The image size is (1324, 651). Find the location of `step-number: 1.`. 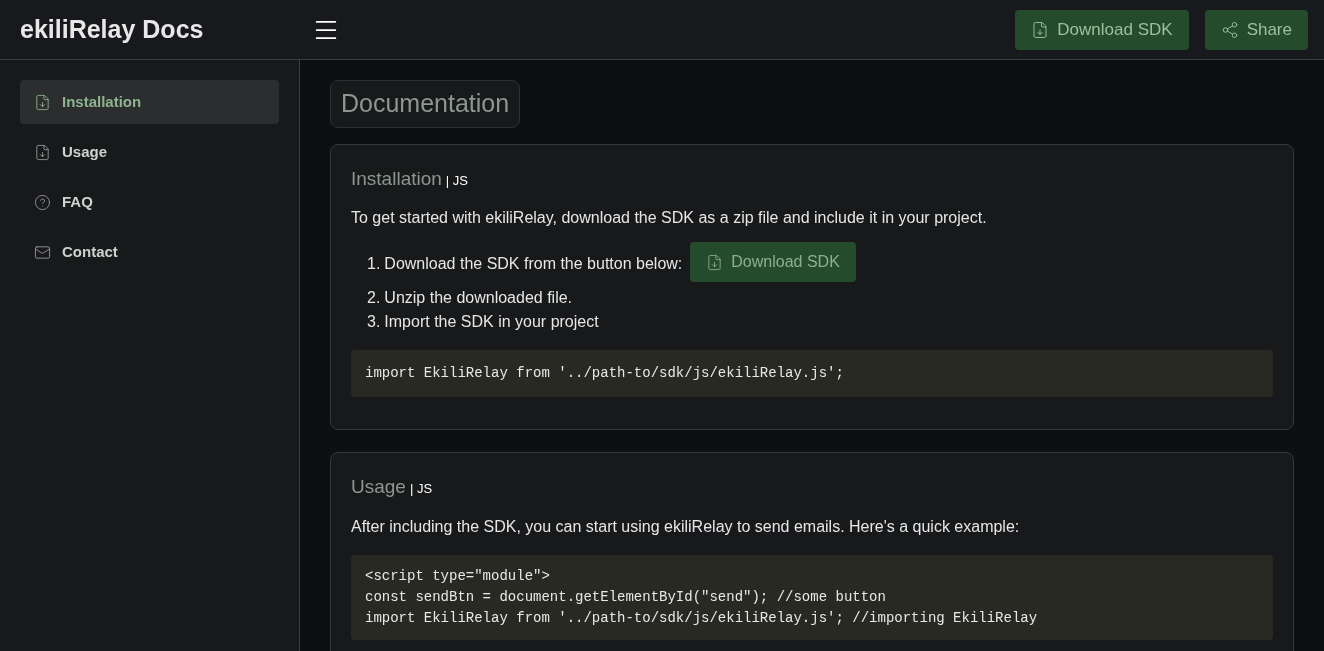

step-number: 1. is located at coordinates (374, 264).